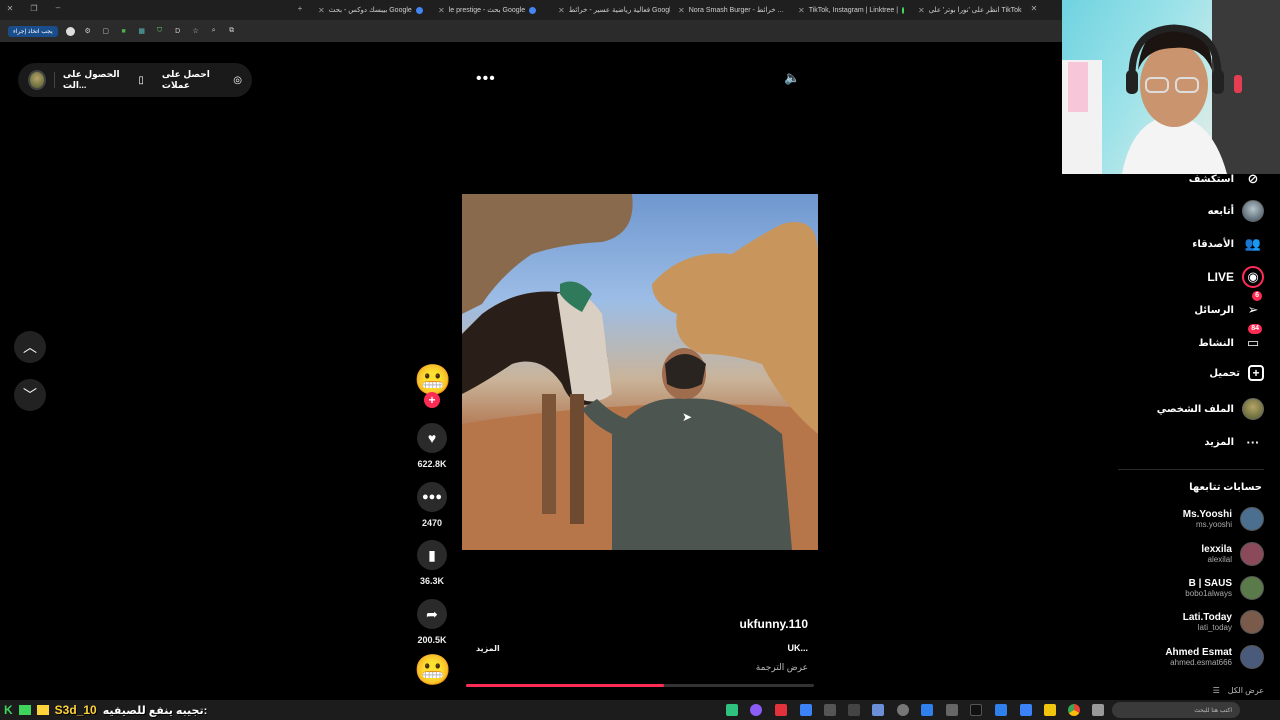 This screenshot has height=720, width=1280. Describe the element at coordinates (1074, 710) in the screenshot. I see `chrome-icon` at that location.